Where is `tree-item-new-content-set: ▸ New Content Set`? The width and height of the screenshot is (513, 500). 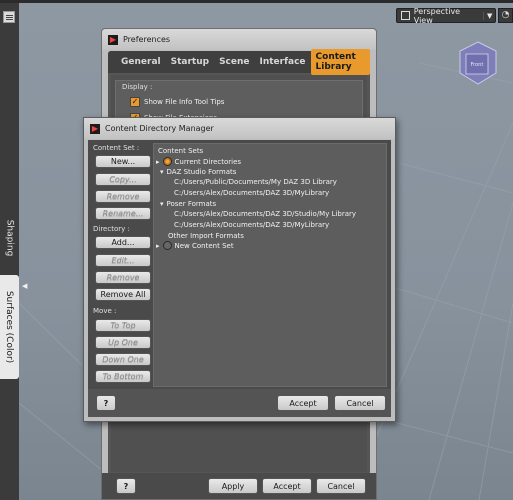
tree-item-new-content-set: ▸ New Content Set is located at coordinates (195, 245).